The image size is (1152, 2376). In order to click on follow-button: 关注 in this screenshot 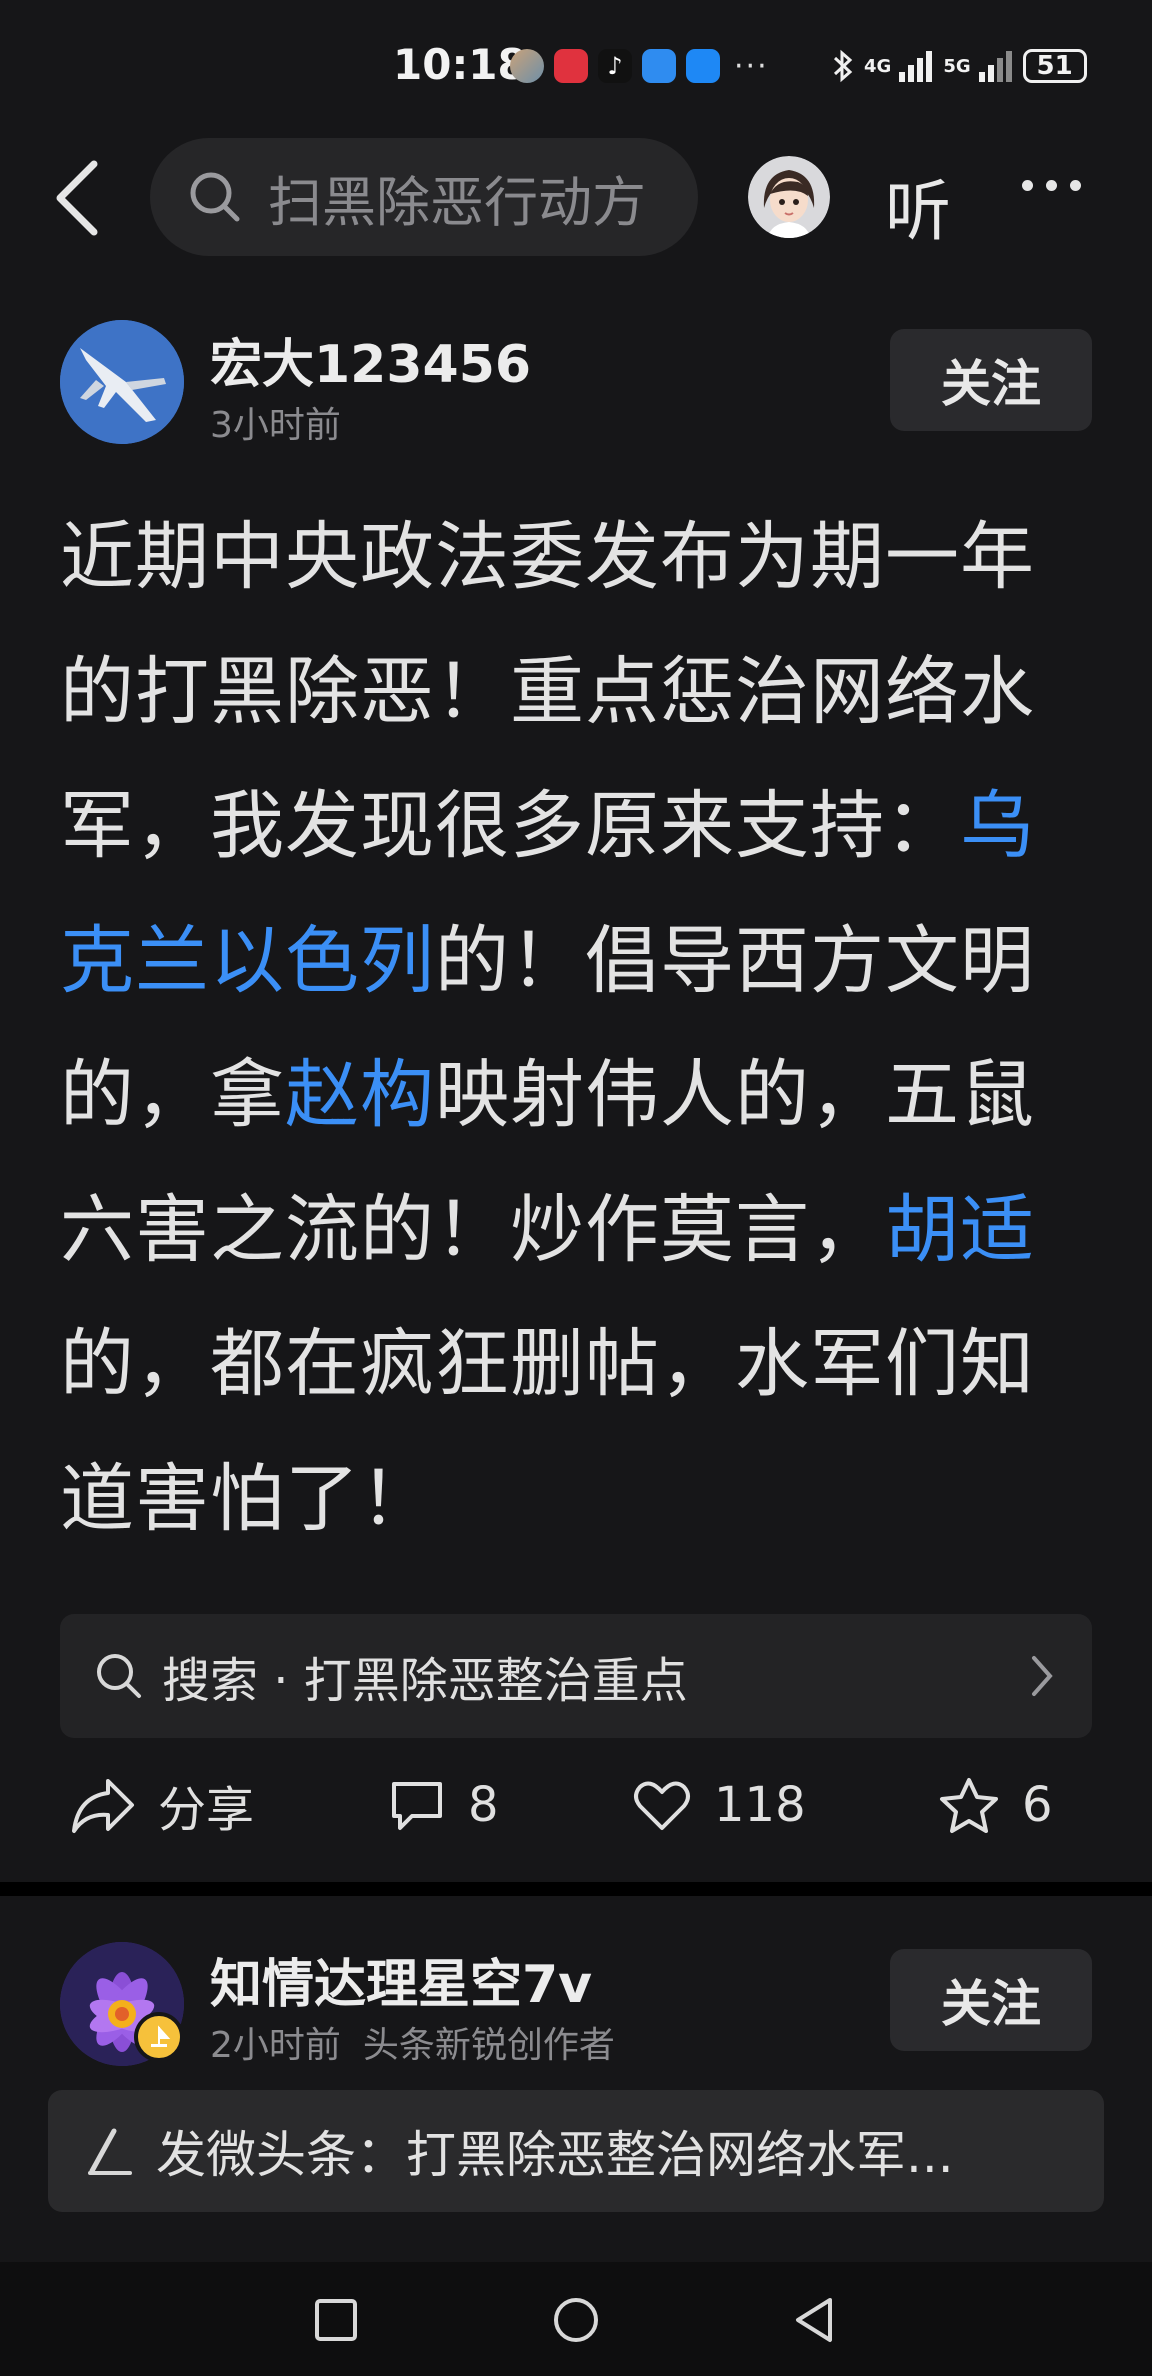, I will do `click(991, 380)`.